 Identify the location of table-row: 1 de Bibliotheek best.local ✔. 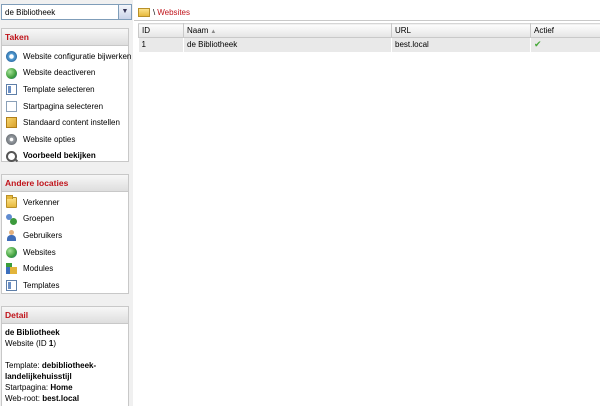
(369, 44).